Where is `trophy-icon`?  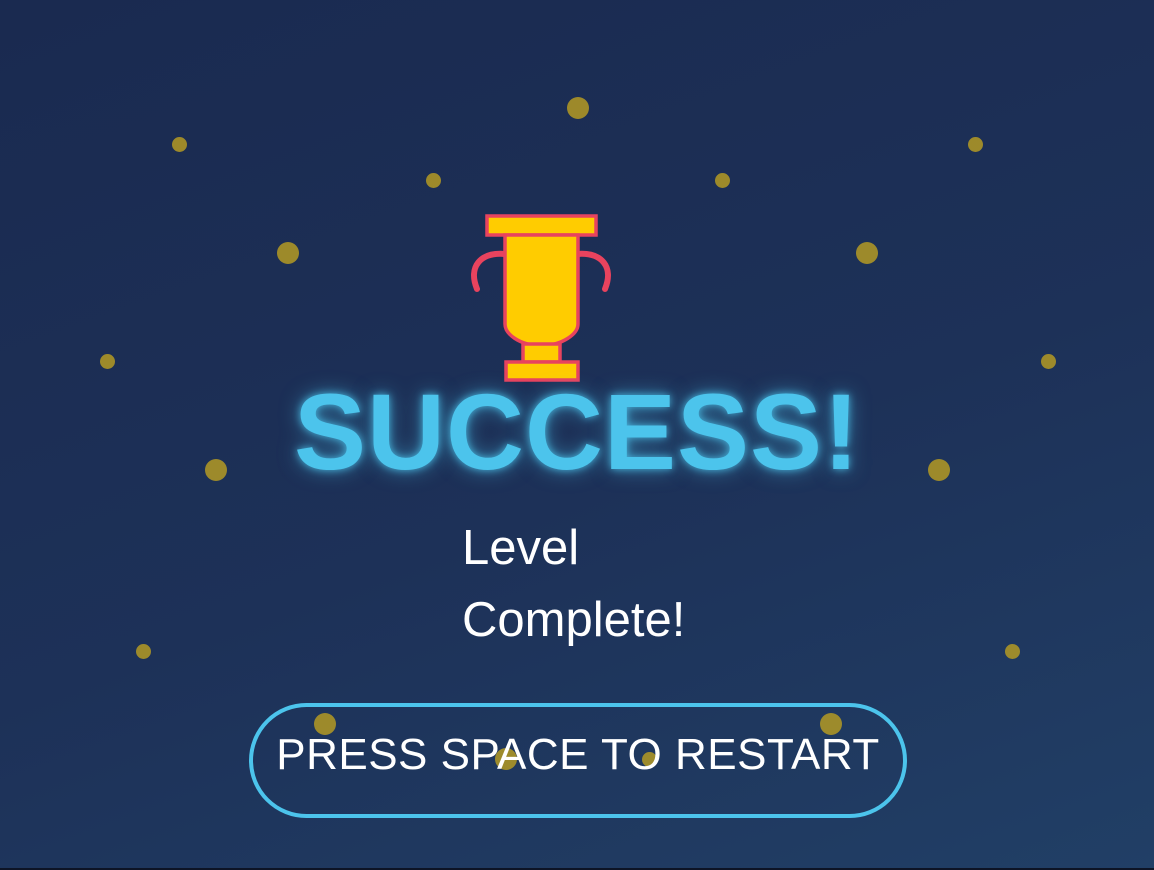
trophy-icon is located at coordinates (542, 299).